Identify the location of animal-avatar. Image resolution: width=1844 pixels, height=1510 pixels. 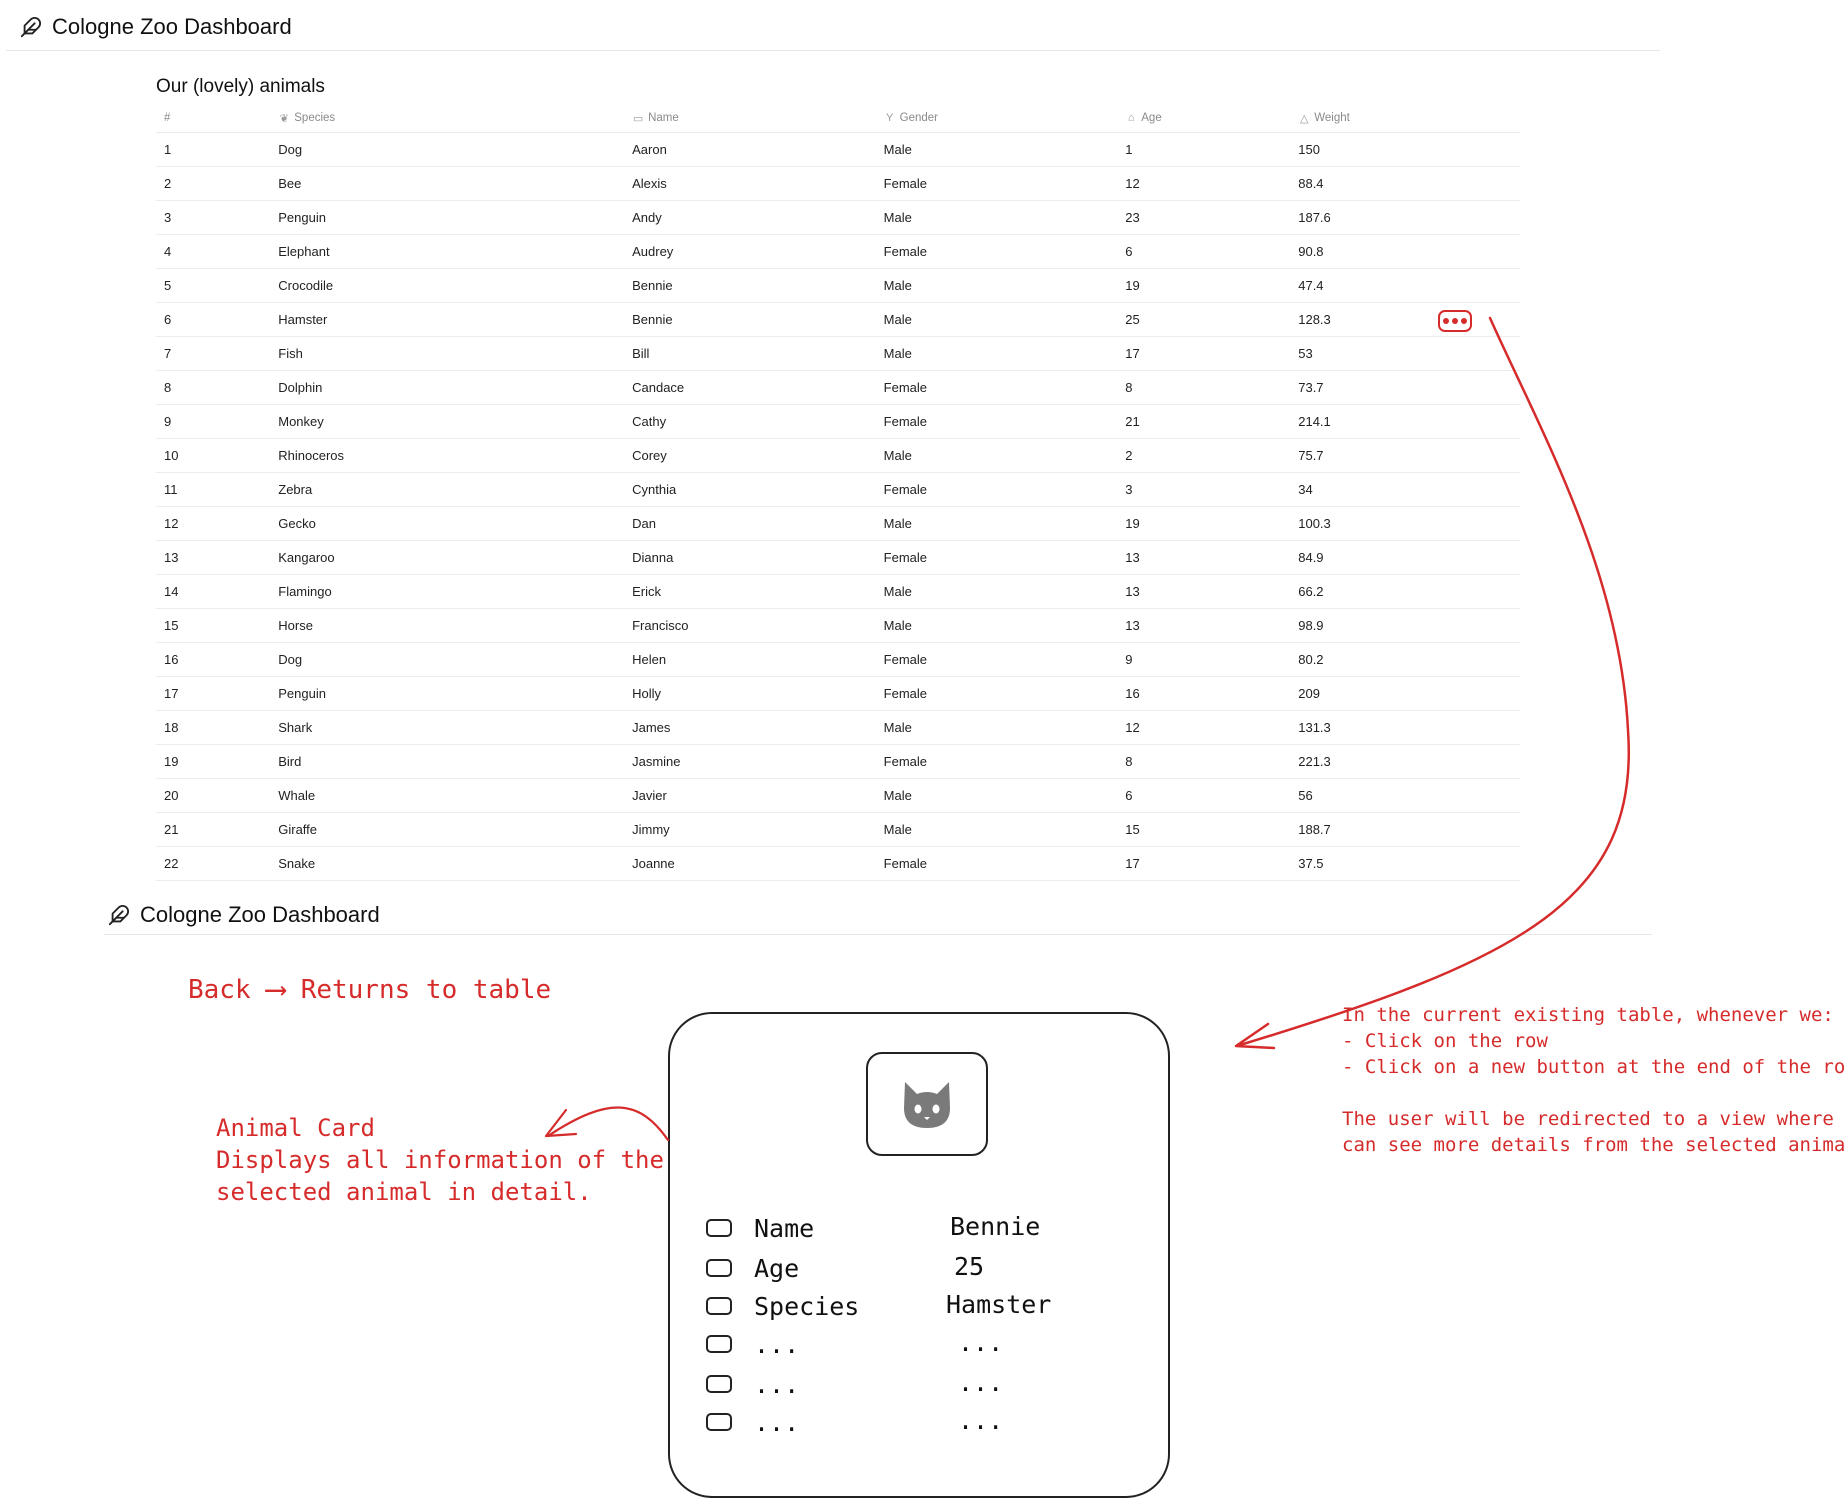
(927, 1104).